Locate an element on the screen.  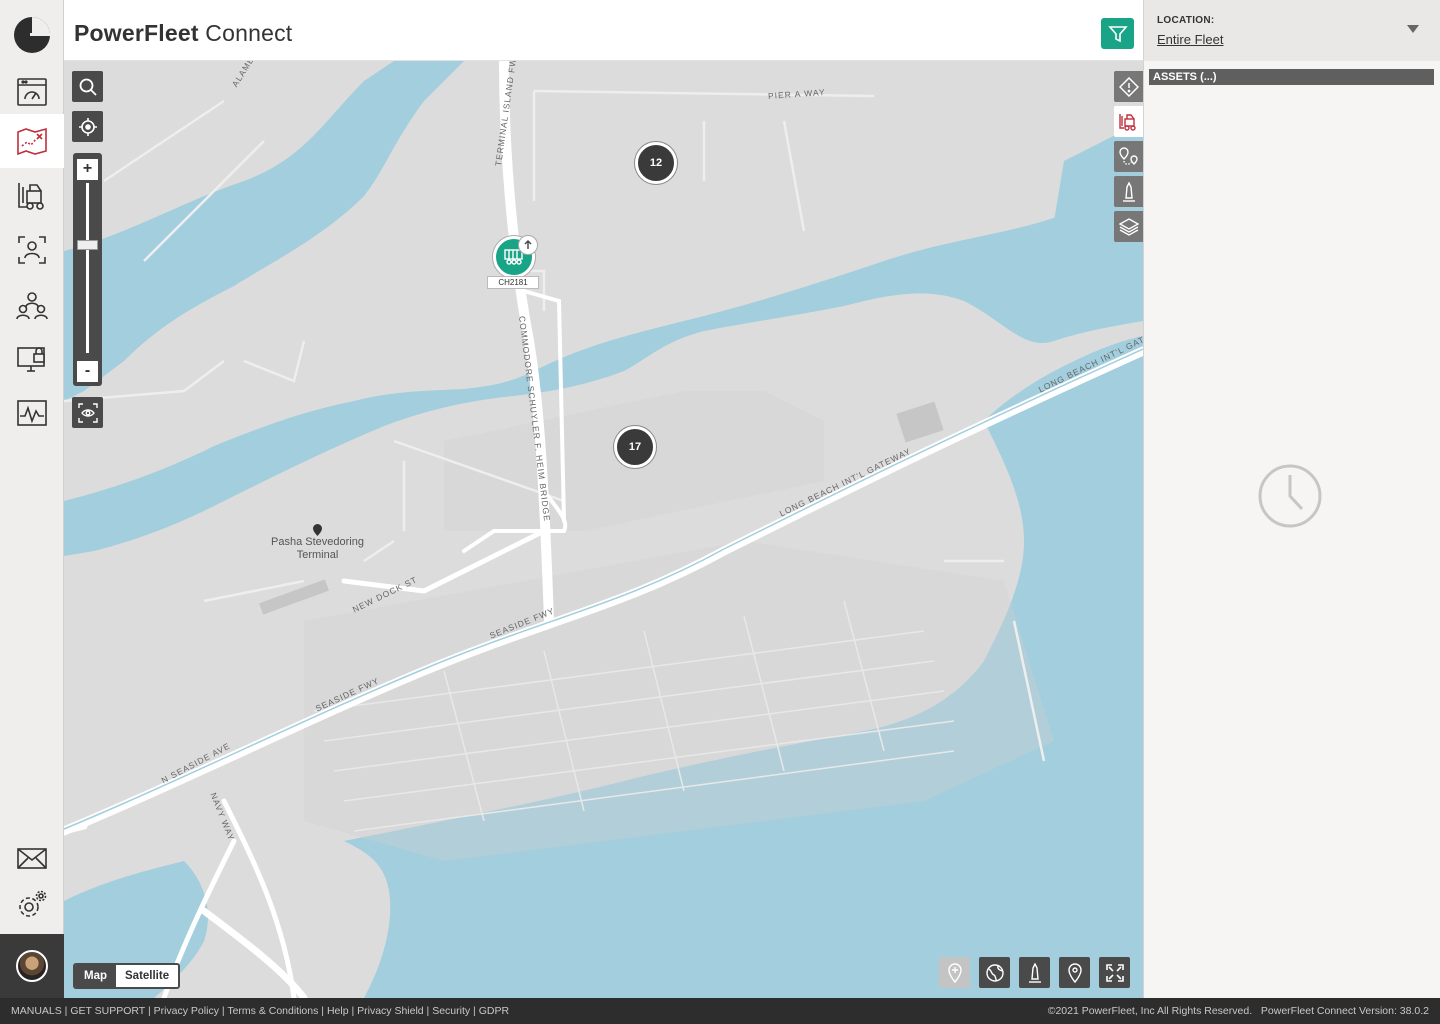
zoom-in-button: + is located at coordinates (87, 169).